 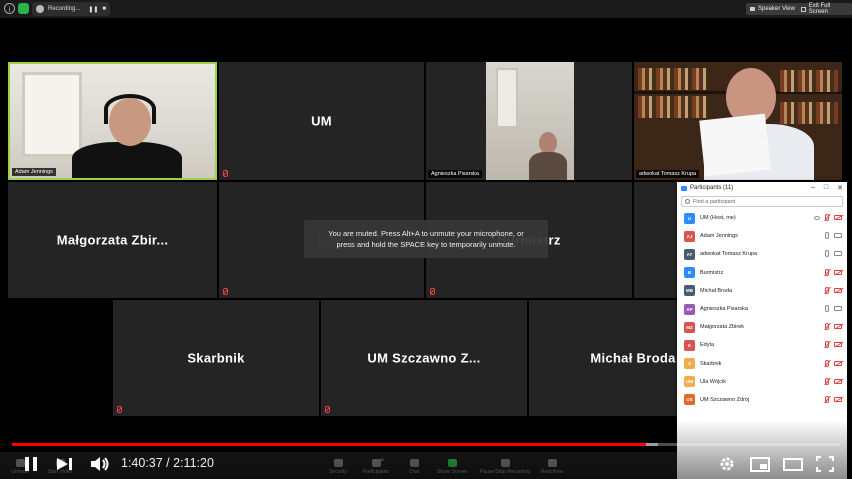 What do you see at coordinates (762, 291) in the screenshot?
I see `participant-row: MB Michał Broda` at bounding box center [762, 291].